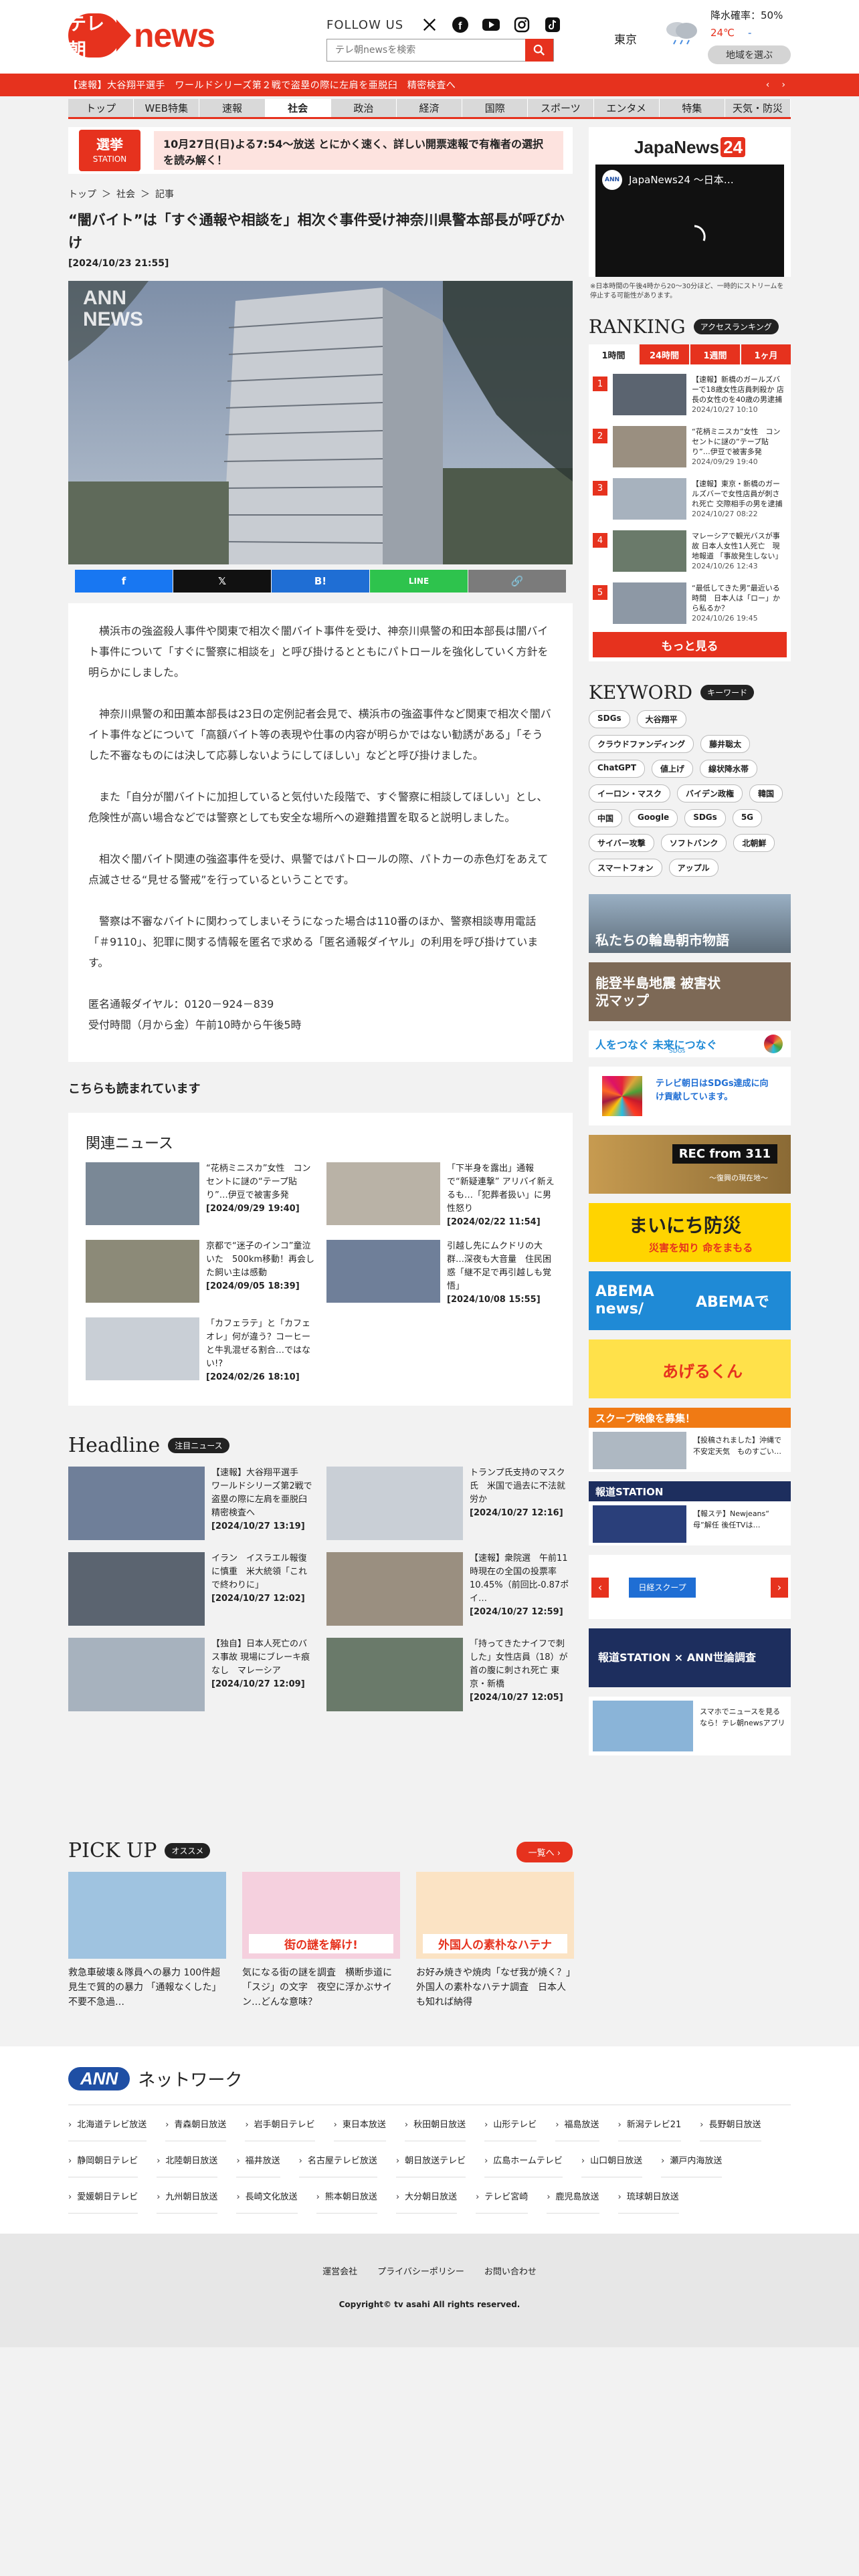 The height and width of the screenshot is (2576, 859). Describe the element at coordinates (125, 194) in the screenshot. I see `breadcrumb-society: 社会` at that location.